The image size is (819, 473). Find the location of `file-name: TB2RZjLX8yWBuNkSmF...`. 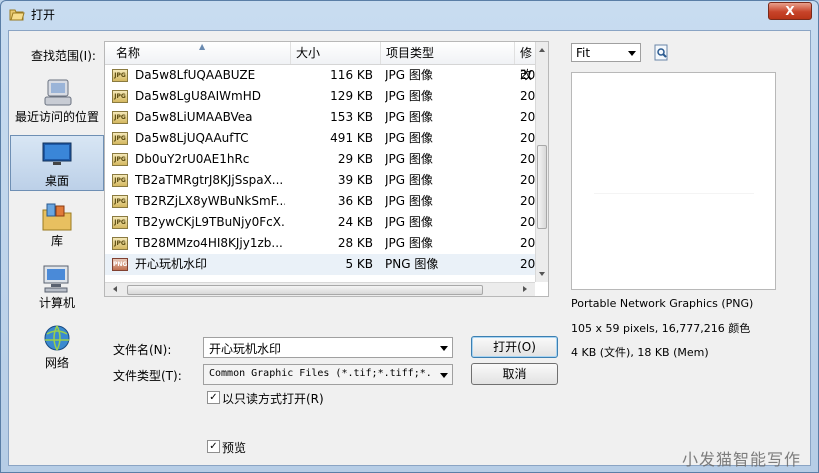

file-name: TB2RZjLX8yWBuNkSmF... is located at coordinates (210, 201).